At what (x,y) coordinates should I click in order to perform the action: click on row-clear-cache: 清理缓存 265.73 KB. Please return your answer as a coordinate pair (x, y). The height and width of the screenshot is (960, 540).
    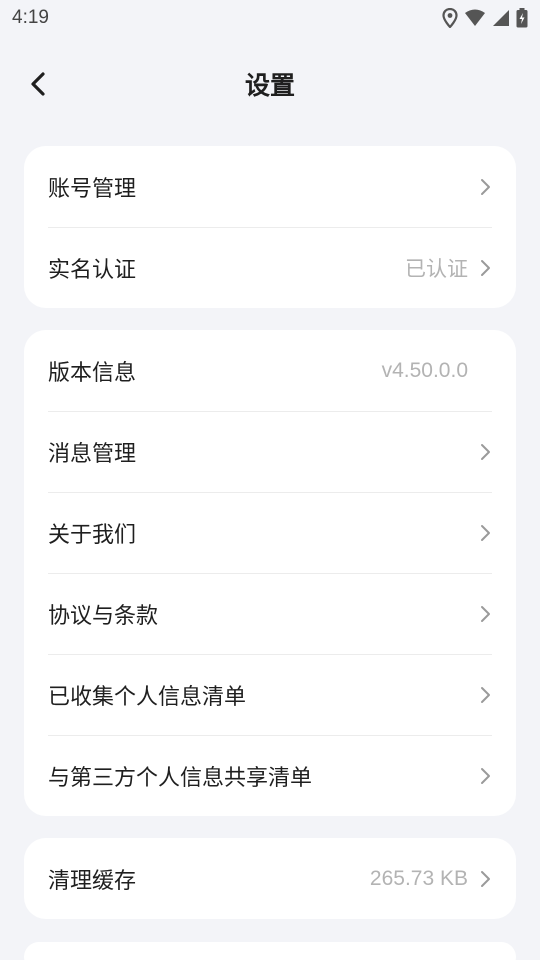
    Looking at the image, I should click on (270, 878).